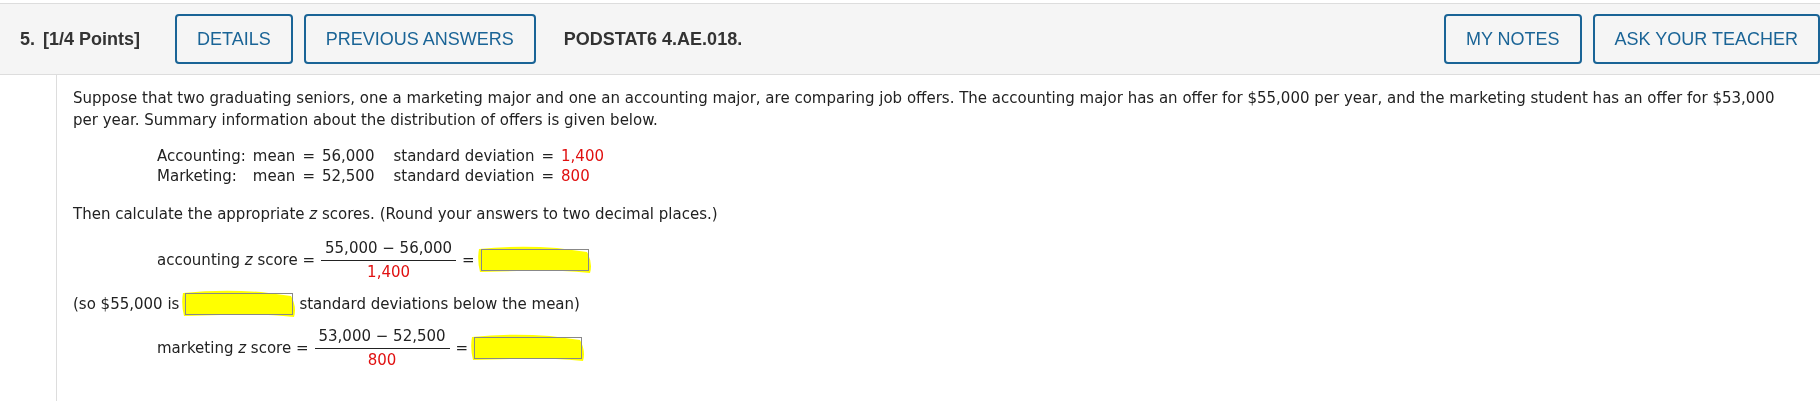 Image resolution: width=1820 pixels, height=401 pixels. Describe the element at coordinates (236, 260) in the screenshot. I see `equation-label: accounting z score =` at that location.